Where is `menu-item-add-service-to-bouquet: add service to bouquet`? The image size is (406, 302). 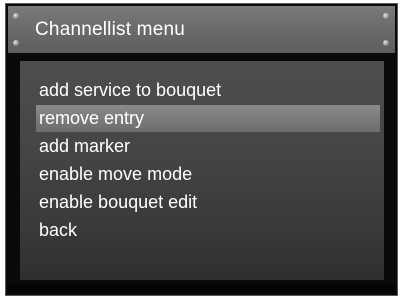 menu-item-add-service-to-bouquet: add service to bouquet is located at coordinates (202, 90).